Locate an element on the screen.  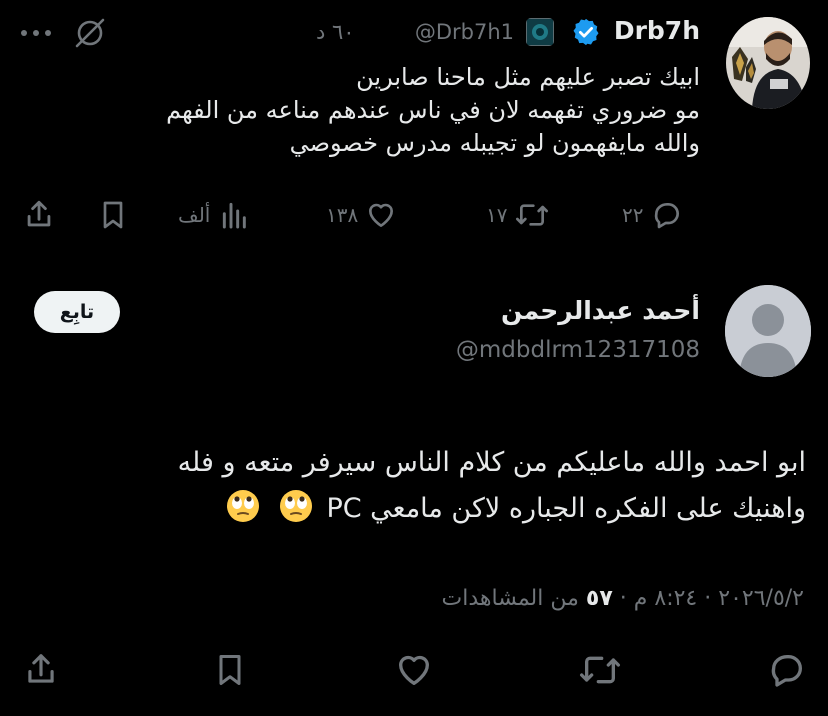
like-button: ١٣٨ is located at coordinates (362, 215).